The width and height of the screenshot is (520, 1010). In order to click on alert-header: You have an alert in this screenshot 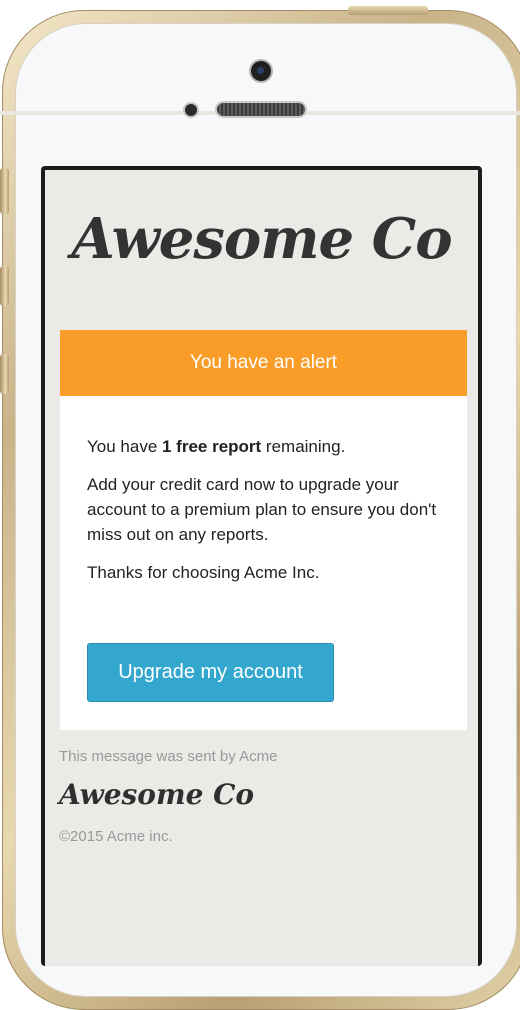, I will do `click(263, 363)`.